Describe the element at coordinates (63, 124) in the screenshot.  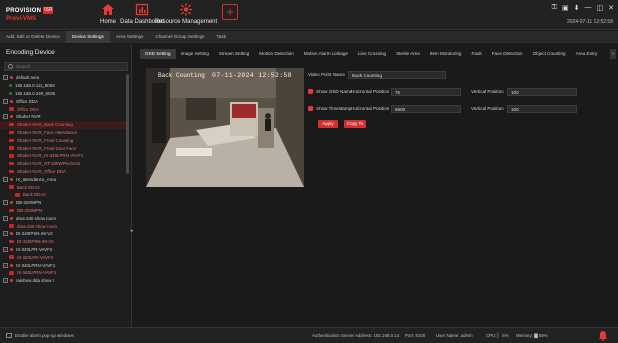
I see `tree-device-item: Shaher NVR_Back Counting` at that location.